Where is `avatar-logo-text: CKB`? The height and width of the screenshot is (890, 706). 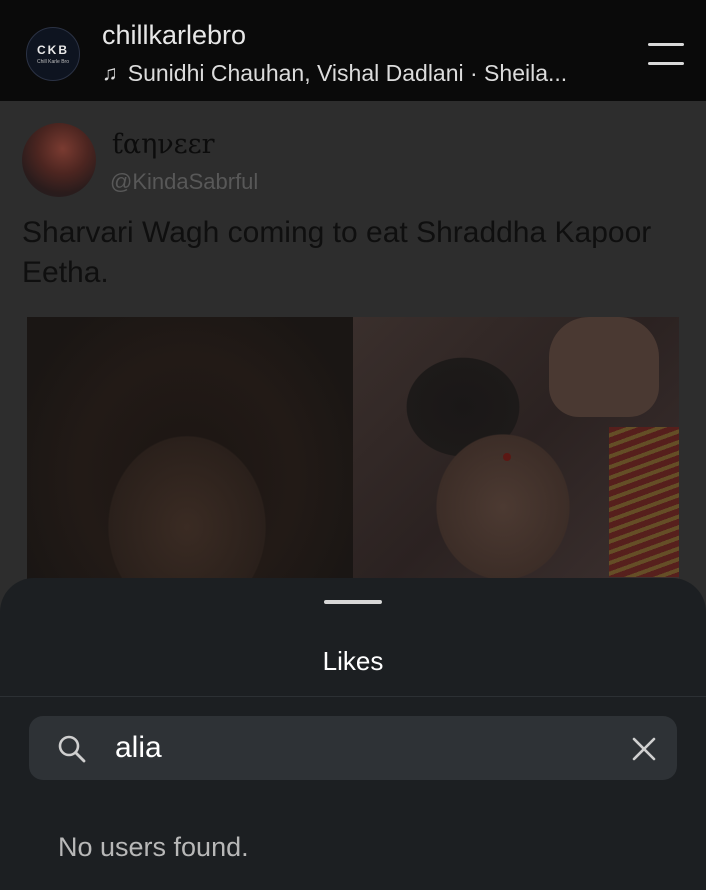
avatar-logo-text: CKB is located at coordinates (53, 50).